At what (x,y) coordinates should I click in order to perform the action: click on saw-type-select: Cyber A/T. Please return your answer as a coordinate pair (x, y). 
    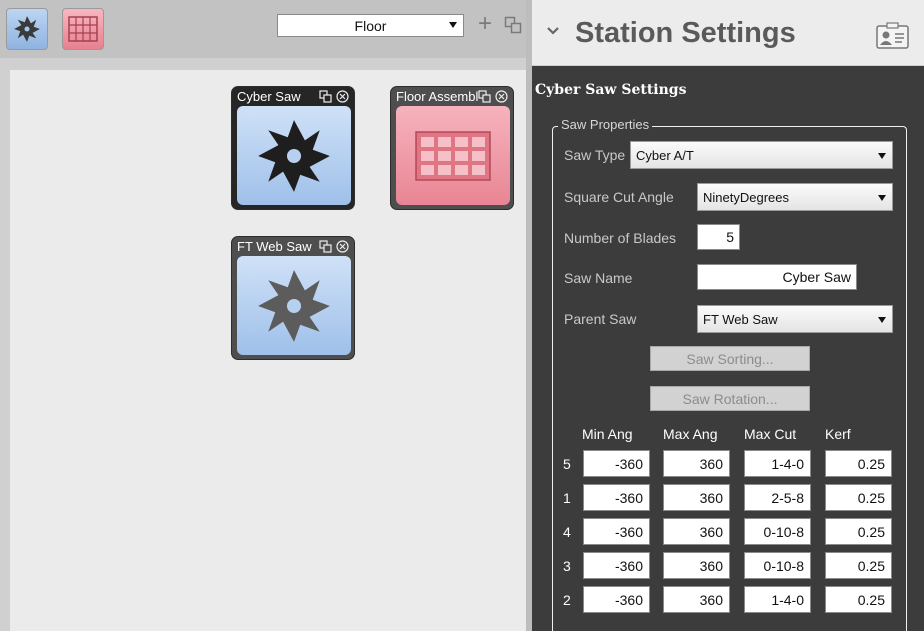
    Looking at the image, I should click on (761, 155).